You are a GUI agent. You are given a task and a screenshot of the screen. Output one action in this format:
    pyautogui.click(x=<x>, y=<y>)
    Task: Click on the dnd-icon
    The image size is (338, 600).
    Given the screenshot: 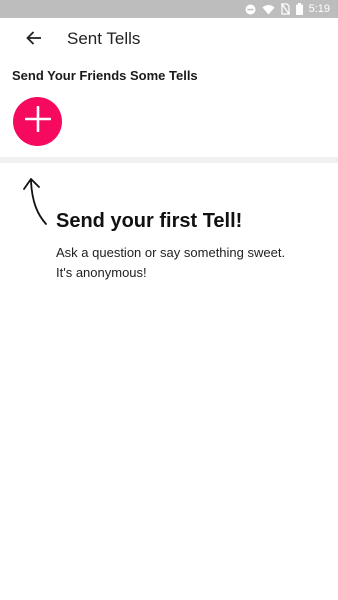 What is the action you would take?
    pyautogui.click(x=250, y=9)
    